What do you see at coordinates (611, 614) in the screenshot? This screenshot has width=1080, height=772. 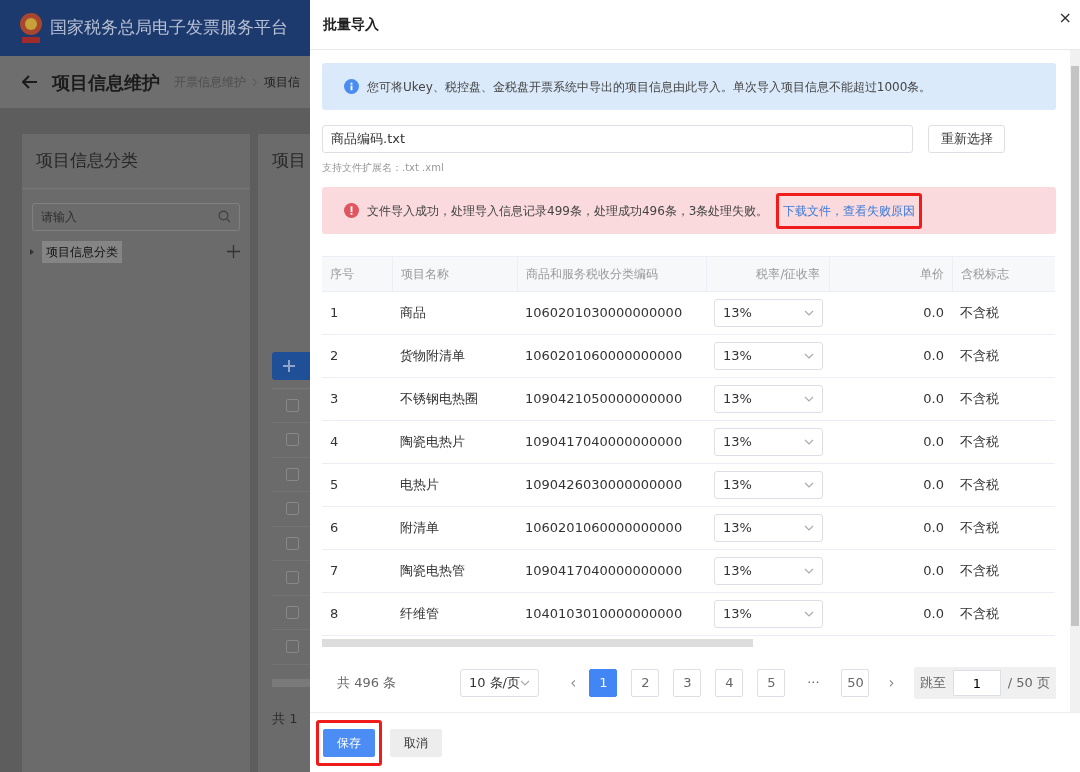 I see `table-cell: 1040103010000000000` at bounding box center [611, 614].